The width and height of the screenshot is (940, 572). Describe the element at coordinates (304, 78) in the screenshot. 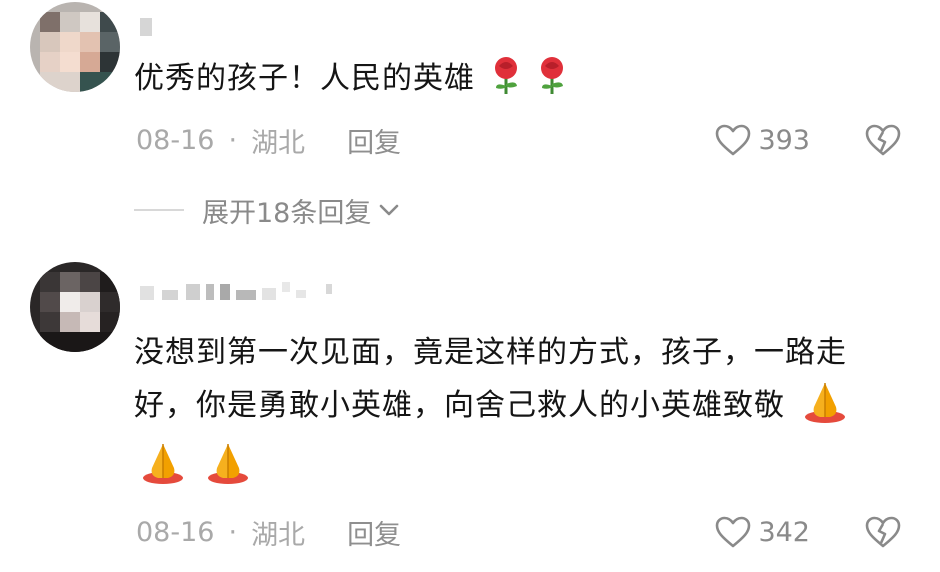

I see `comment-body: 优秀的孩子！人民的英雄` at that location.